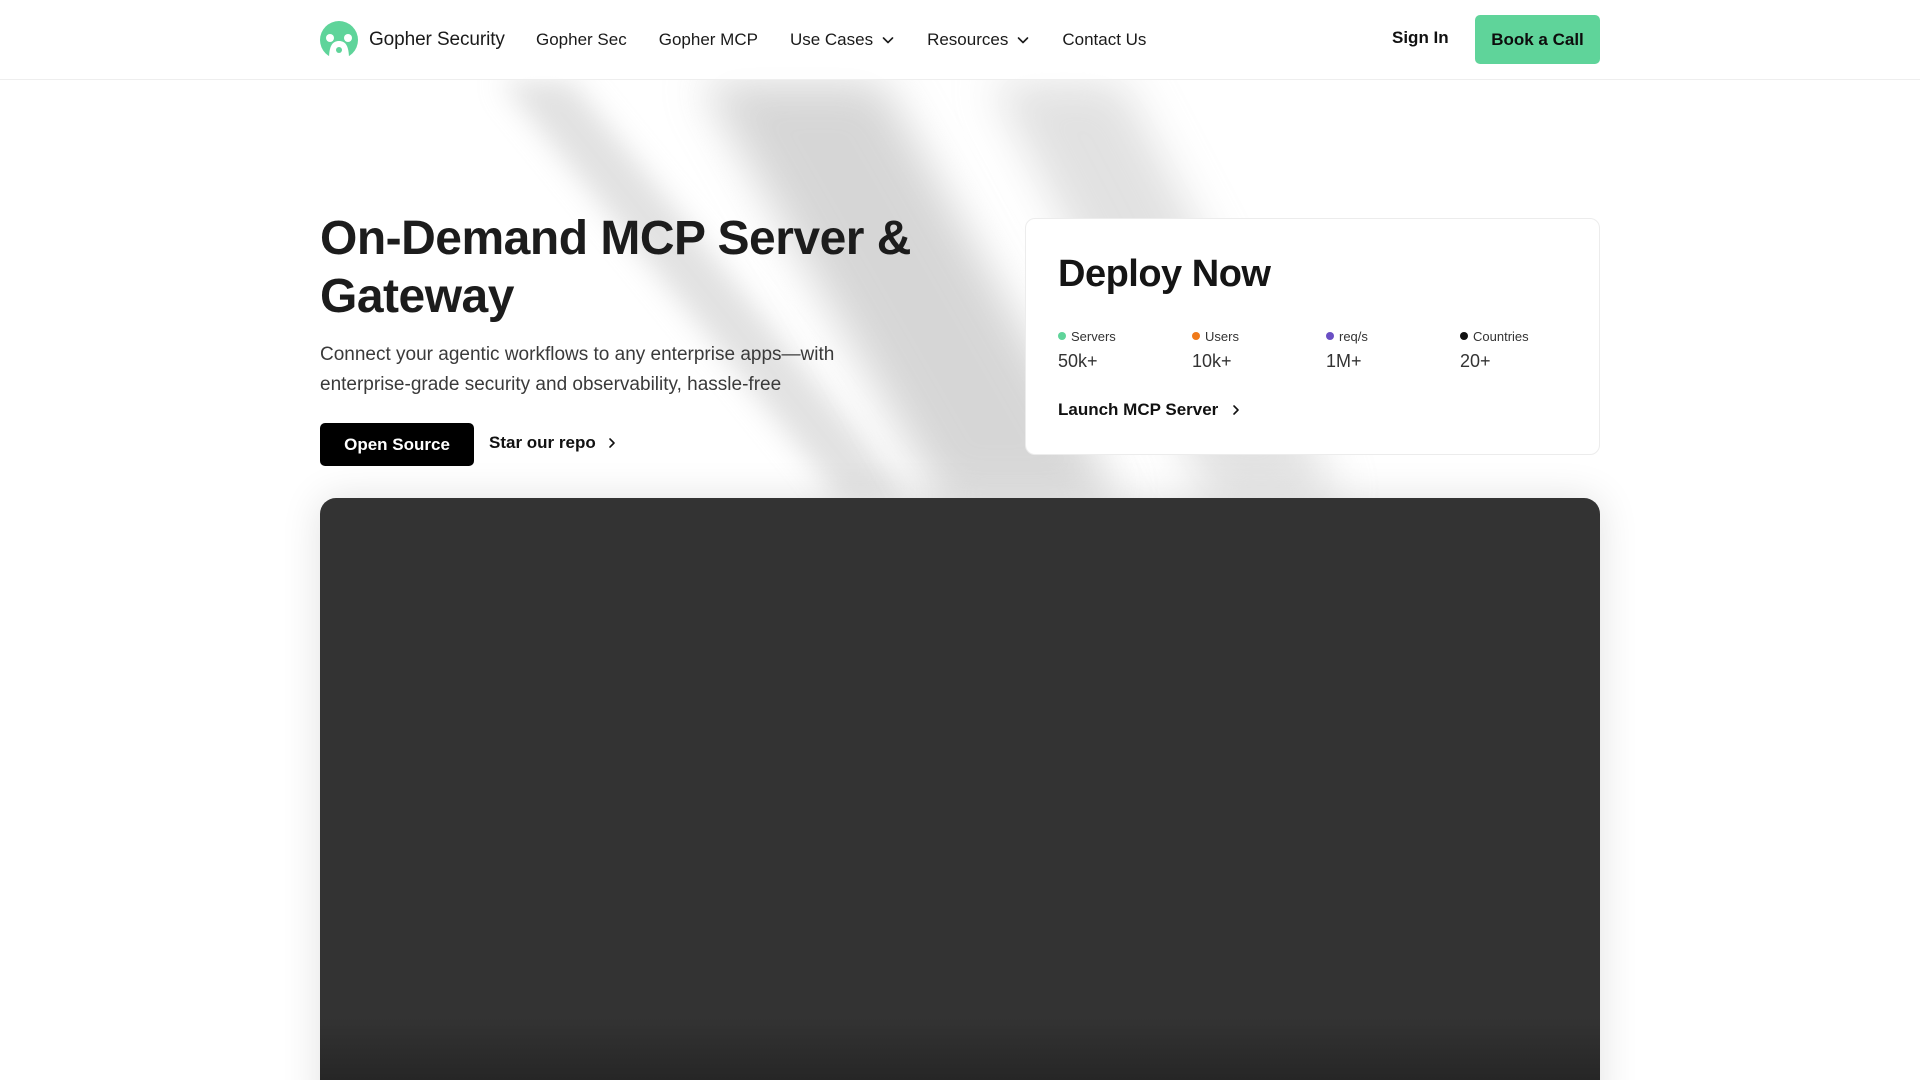  Describe the element at coordinates (1347, 349) in the screenshot. I see `stat-req-per-sec: req/s 1M+` at that location.